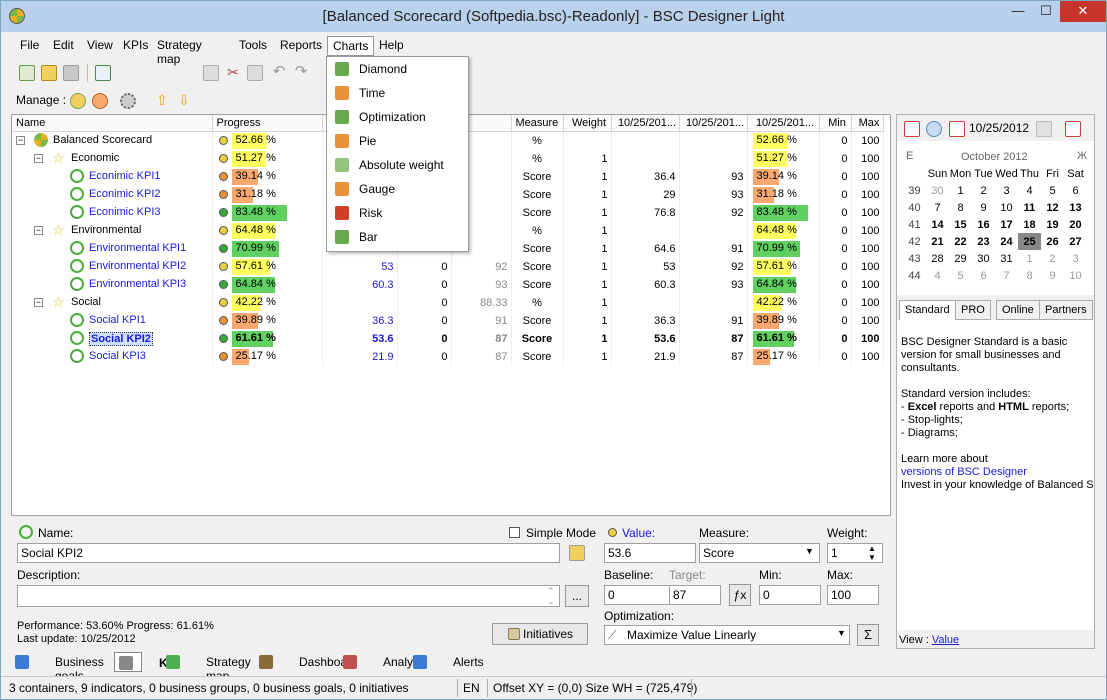  I want to click on calendar-day: 20, so click(1075, 224).